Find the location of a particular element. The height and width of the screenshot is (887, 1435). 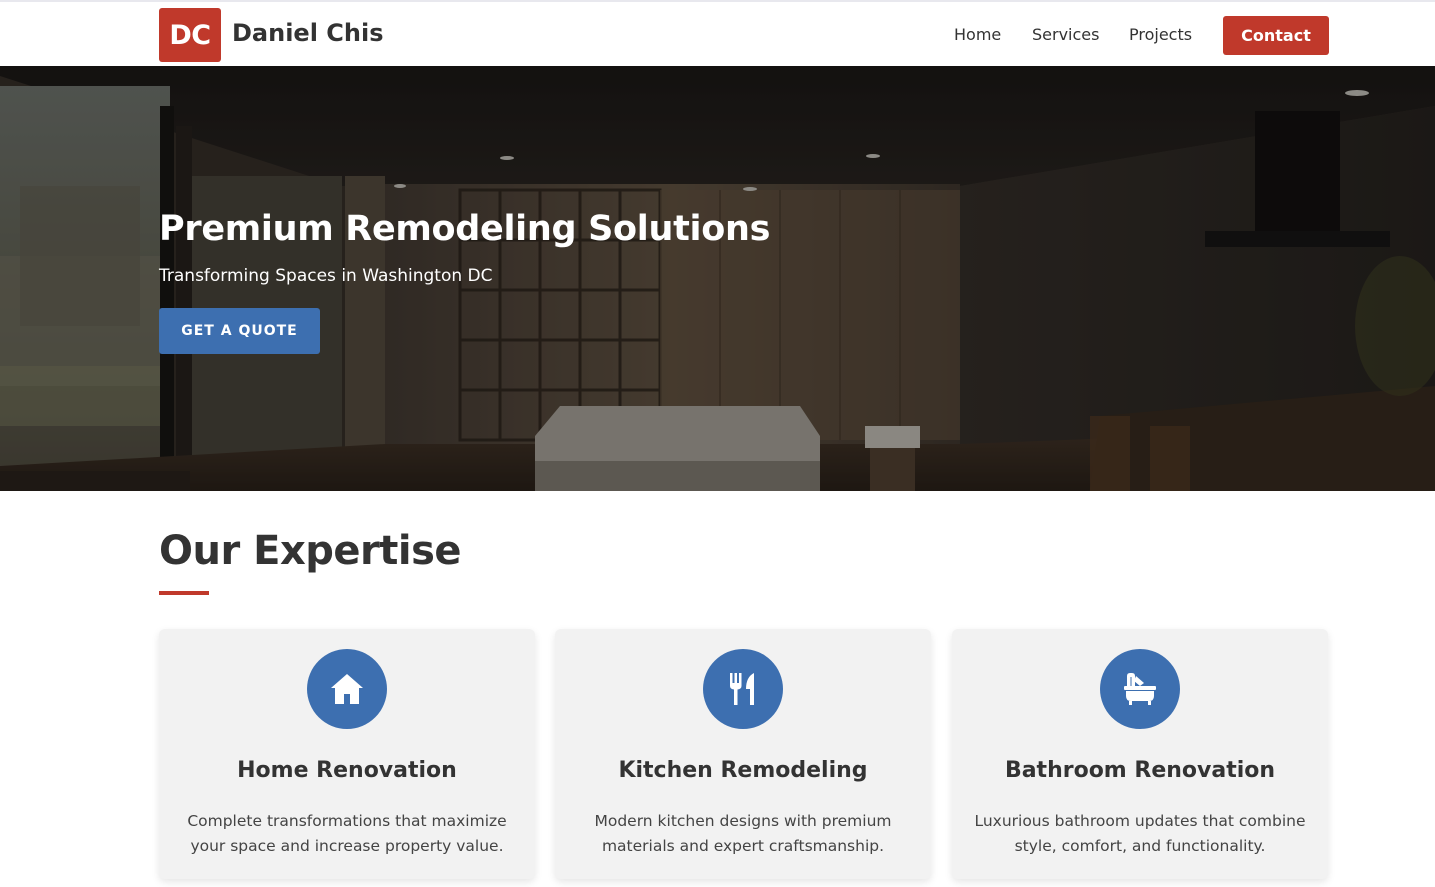

contact-button: Contact is located at coordinates (1276, 35).